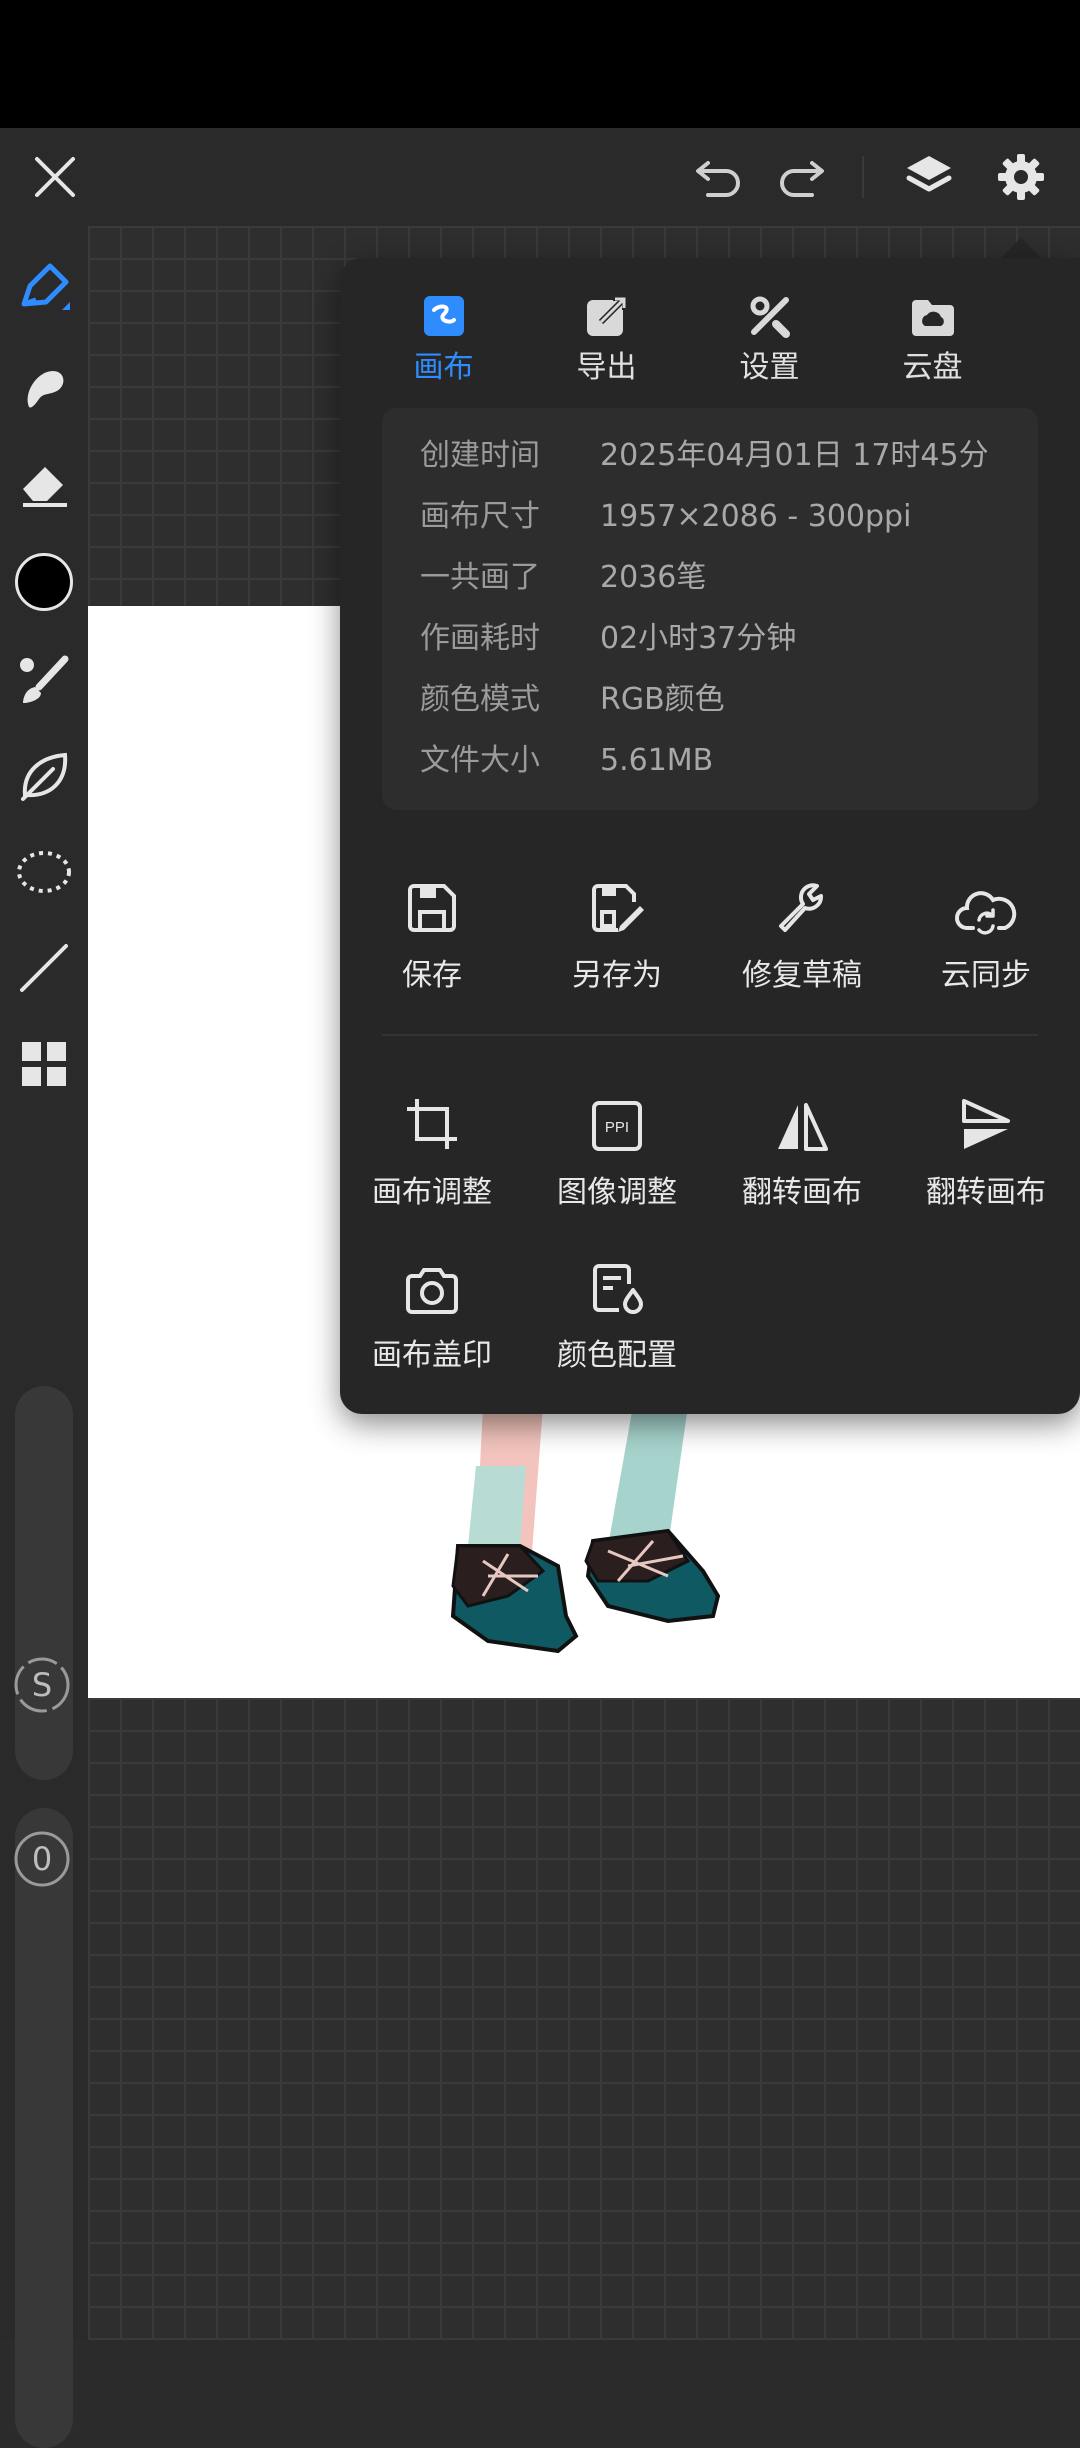  Describe the element at coordinates (653, 577) in the screenshot. I see `info-value: 2036笔` at that location.